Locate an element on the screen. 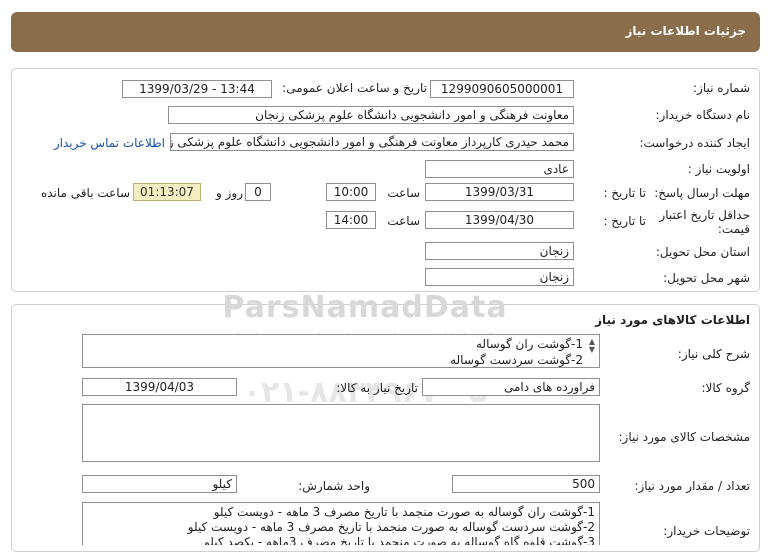 The width and height of the screenshot is (770, 552). buyer-contact-link: اطلاعات تماس خریدار is located at coordinates (102, 143).